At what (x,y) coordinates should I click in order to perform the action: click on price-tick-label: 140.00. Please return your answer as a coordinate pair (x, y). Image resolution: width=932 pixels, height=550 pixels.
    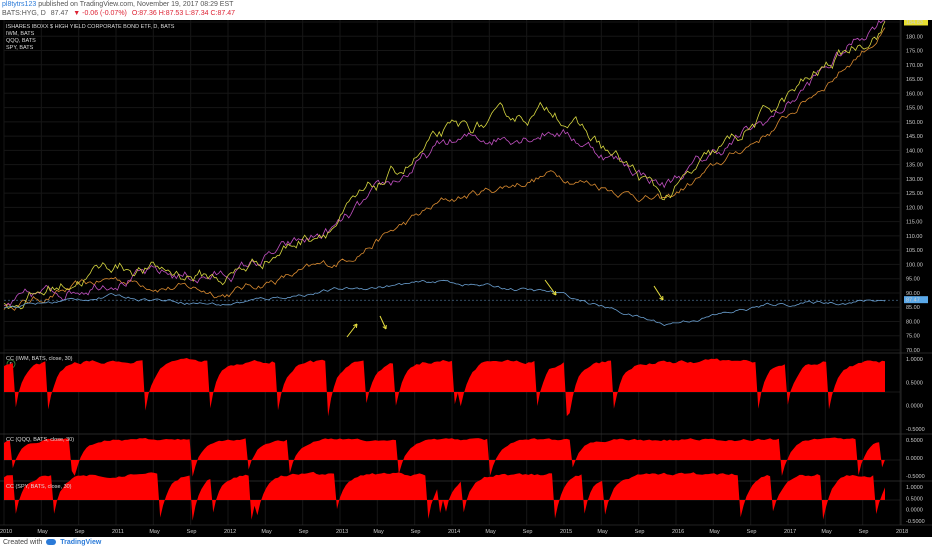
    Looking at the image, I should click on (914, 151).